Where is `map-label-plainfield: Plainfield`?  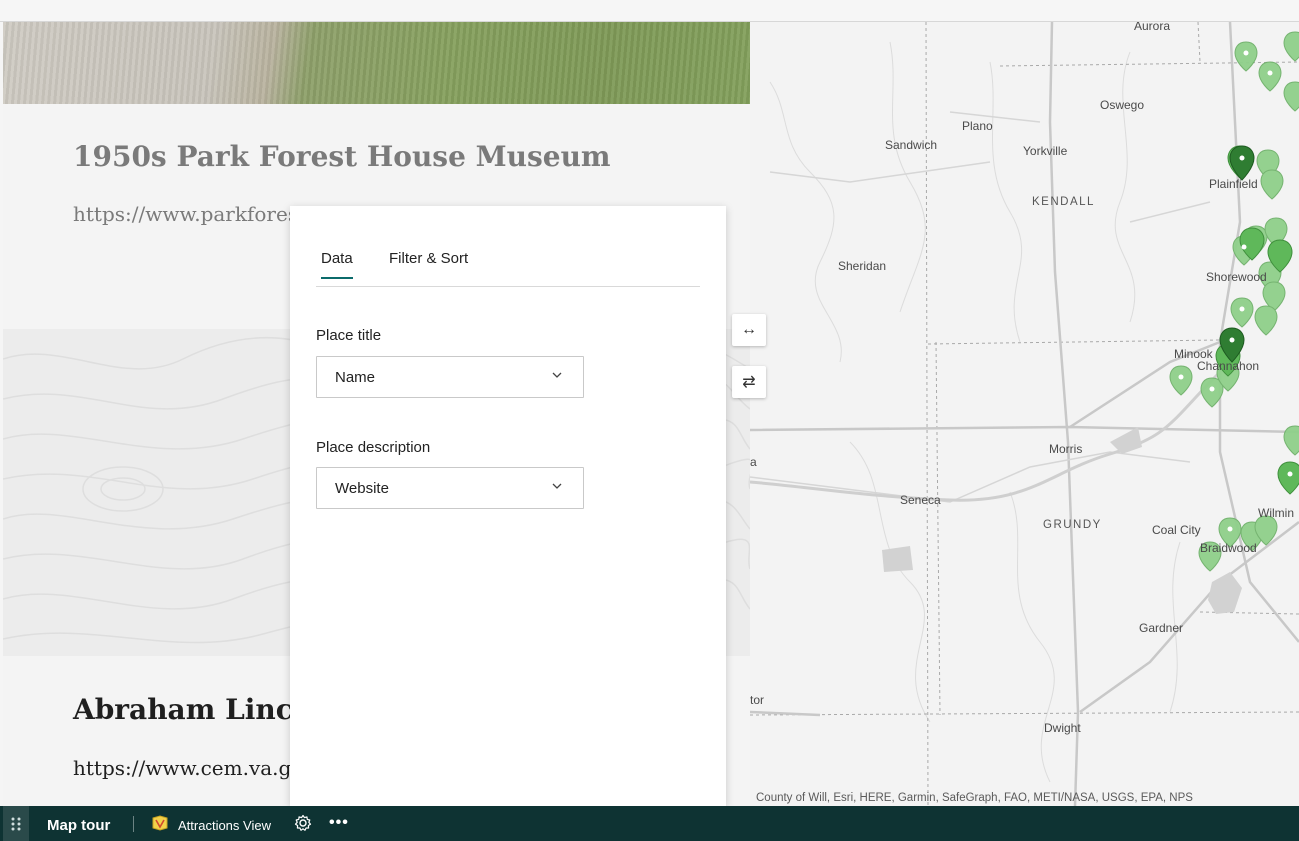 map-label-plainfield: Plainfield is located at coordinates (1233, 184).